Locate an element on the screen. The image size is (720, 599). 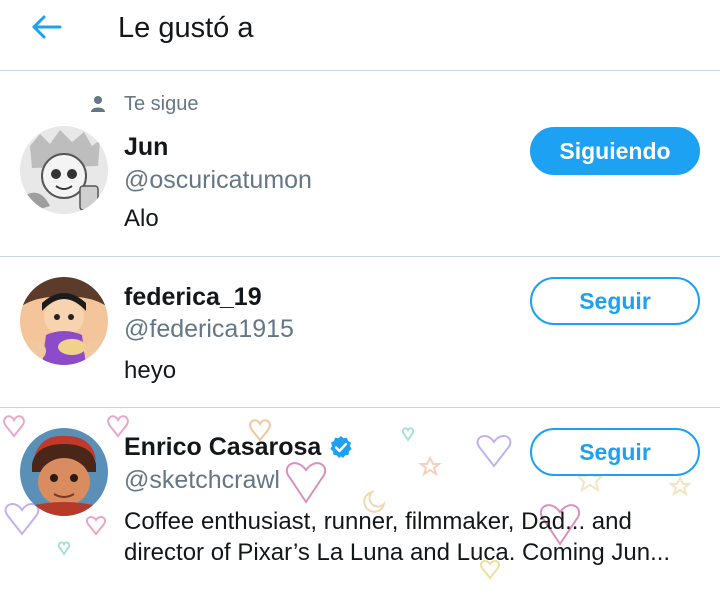
person-icon is located at coordinates (98, 104).